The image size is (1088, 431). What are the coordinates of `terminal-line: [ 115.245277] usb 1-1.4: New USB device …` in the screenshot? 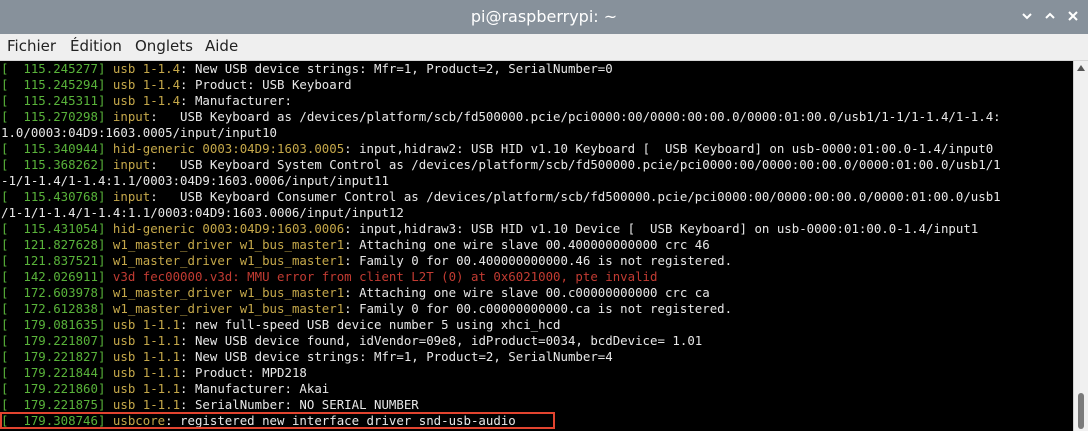 It's located at (307, 69).